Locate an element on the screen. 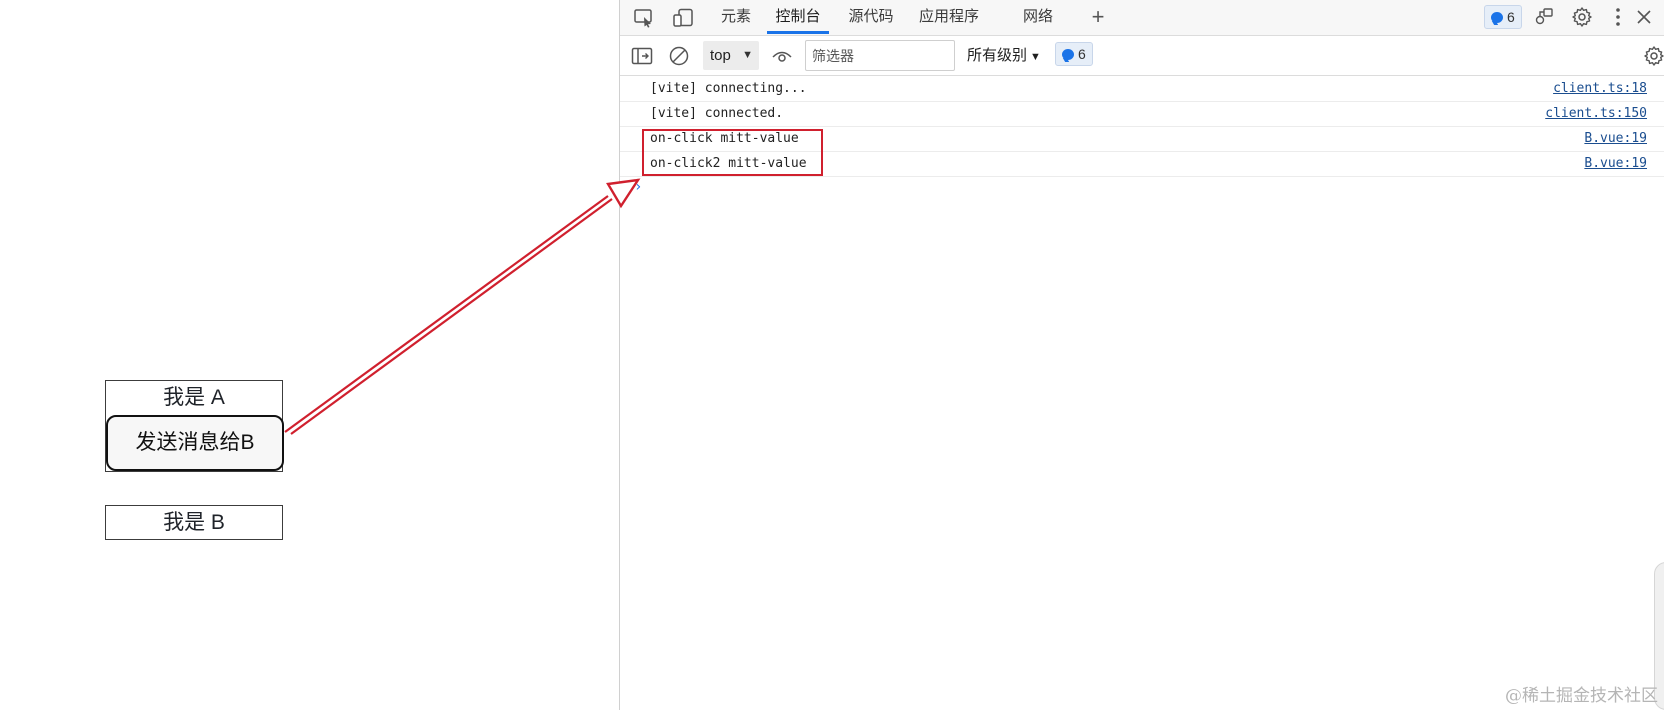  customize-icon is located at coordinates (1544, 17).